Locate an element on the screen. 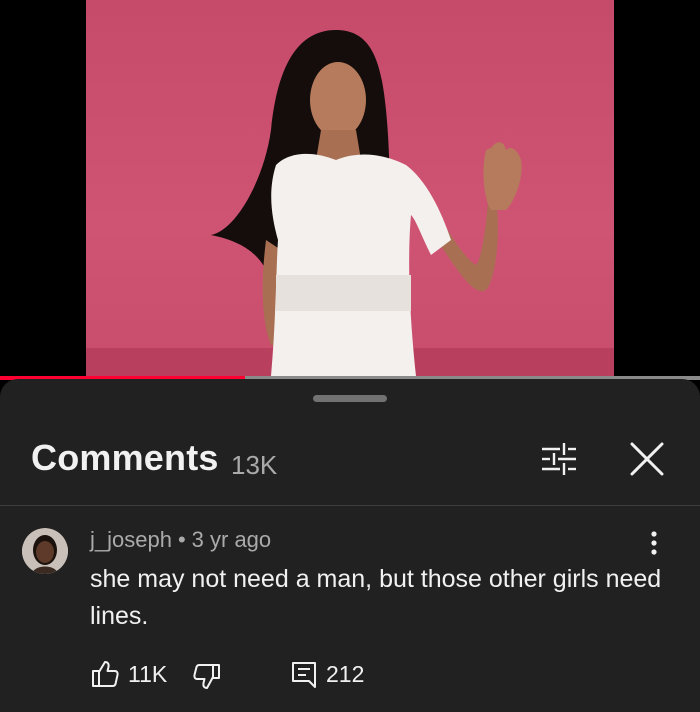 The width and height of the screenshot is (700, 712). reply-icon is located at coordinates (304, 675).